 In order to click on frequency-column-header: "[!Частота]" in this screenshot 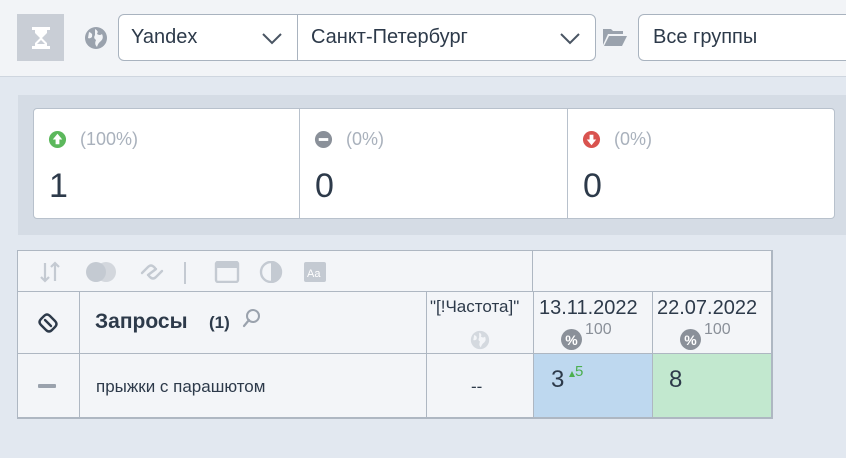, I will do `click(480, 323)`.